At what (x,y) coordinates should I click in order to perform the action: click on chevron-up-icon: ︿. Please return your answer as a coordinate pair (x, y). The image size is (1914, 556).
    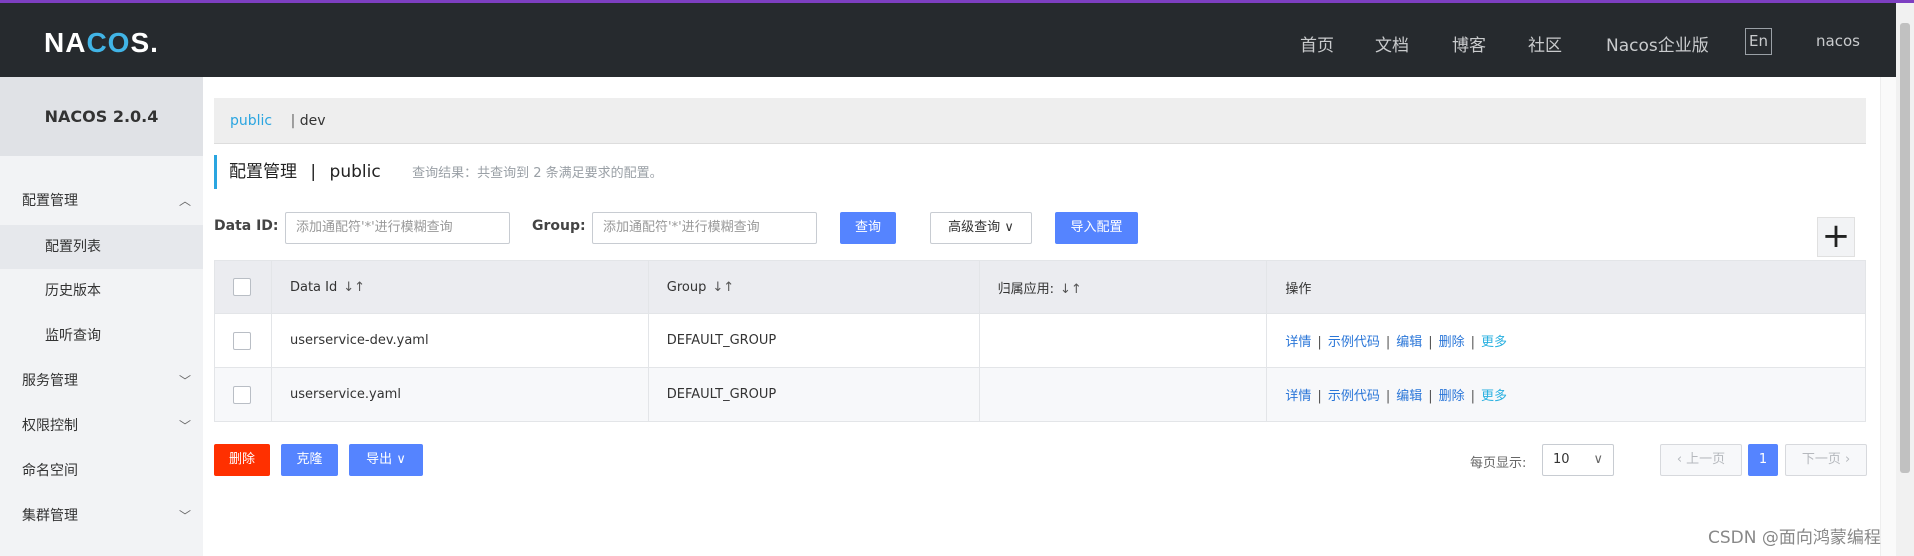
    Looking at the image, I should click on (184, 201).